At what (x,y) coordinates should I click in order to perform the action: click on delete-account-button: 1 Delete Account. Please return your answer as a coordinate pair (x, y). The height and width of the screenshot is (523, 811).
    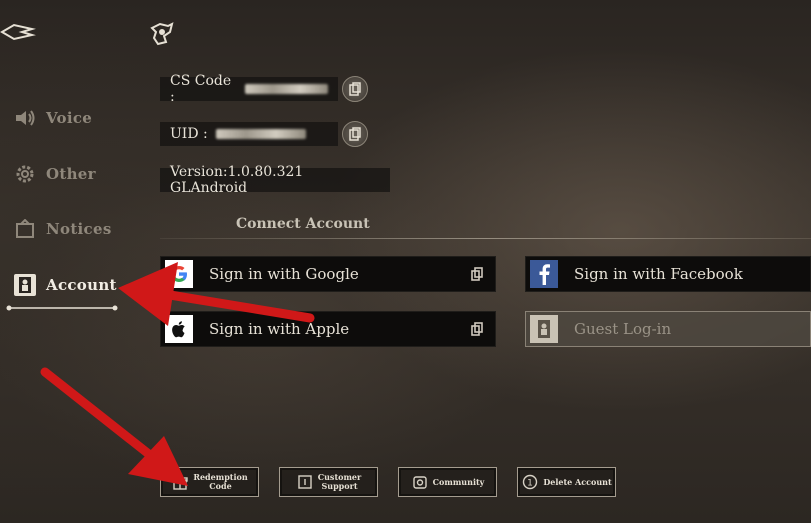
    Looking at the image, I should click on (566, 482).